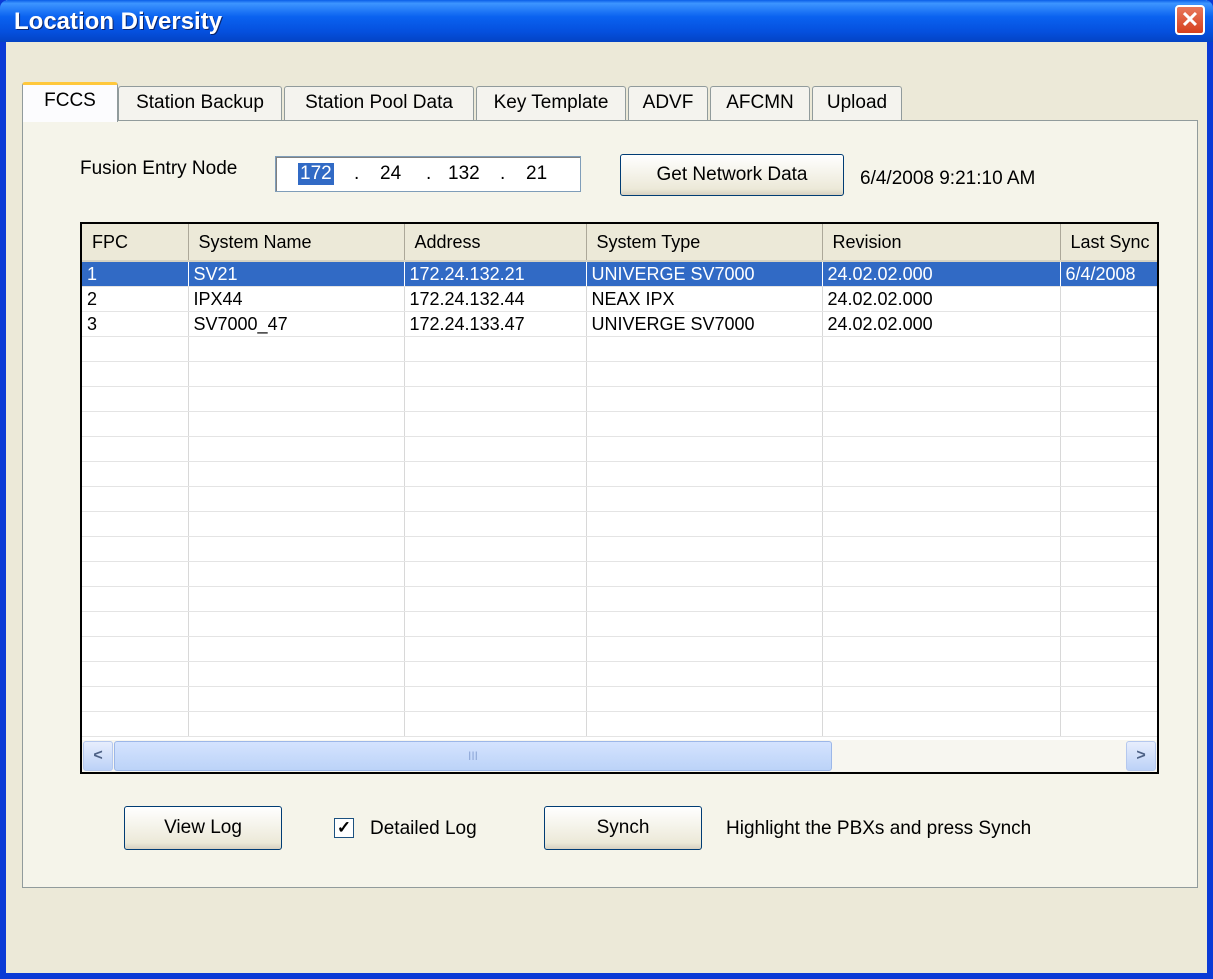  What do you see at coordinates (135, 324) in the screenshot?
I see `table-cell: 3` at bounding box center [135, 324].